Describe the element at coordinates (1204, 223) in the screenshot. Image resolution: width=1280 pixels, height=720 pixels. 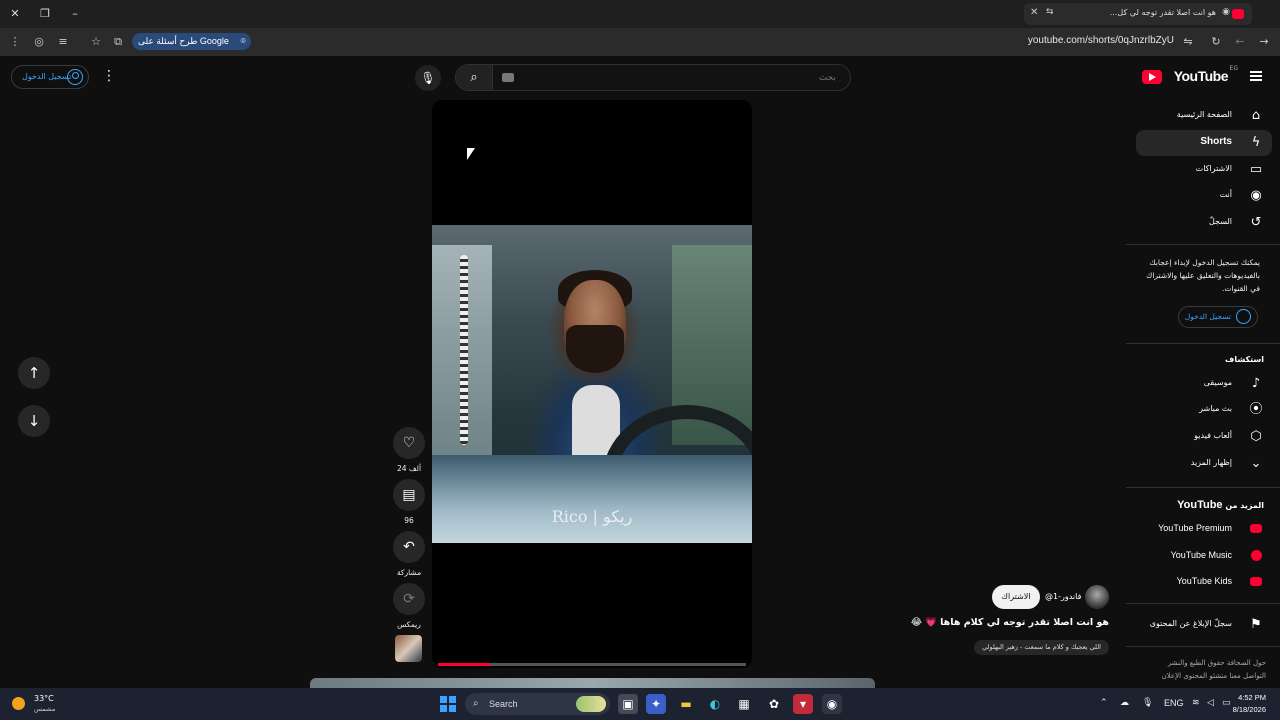
I see `sidebar-item-history: ↺ السجلّ` at that location.